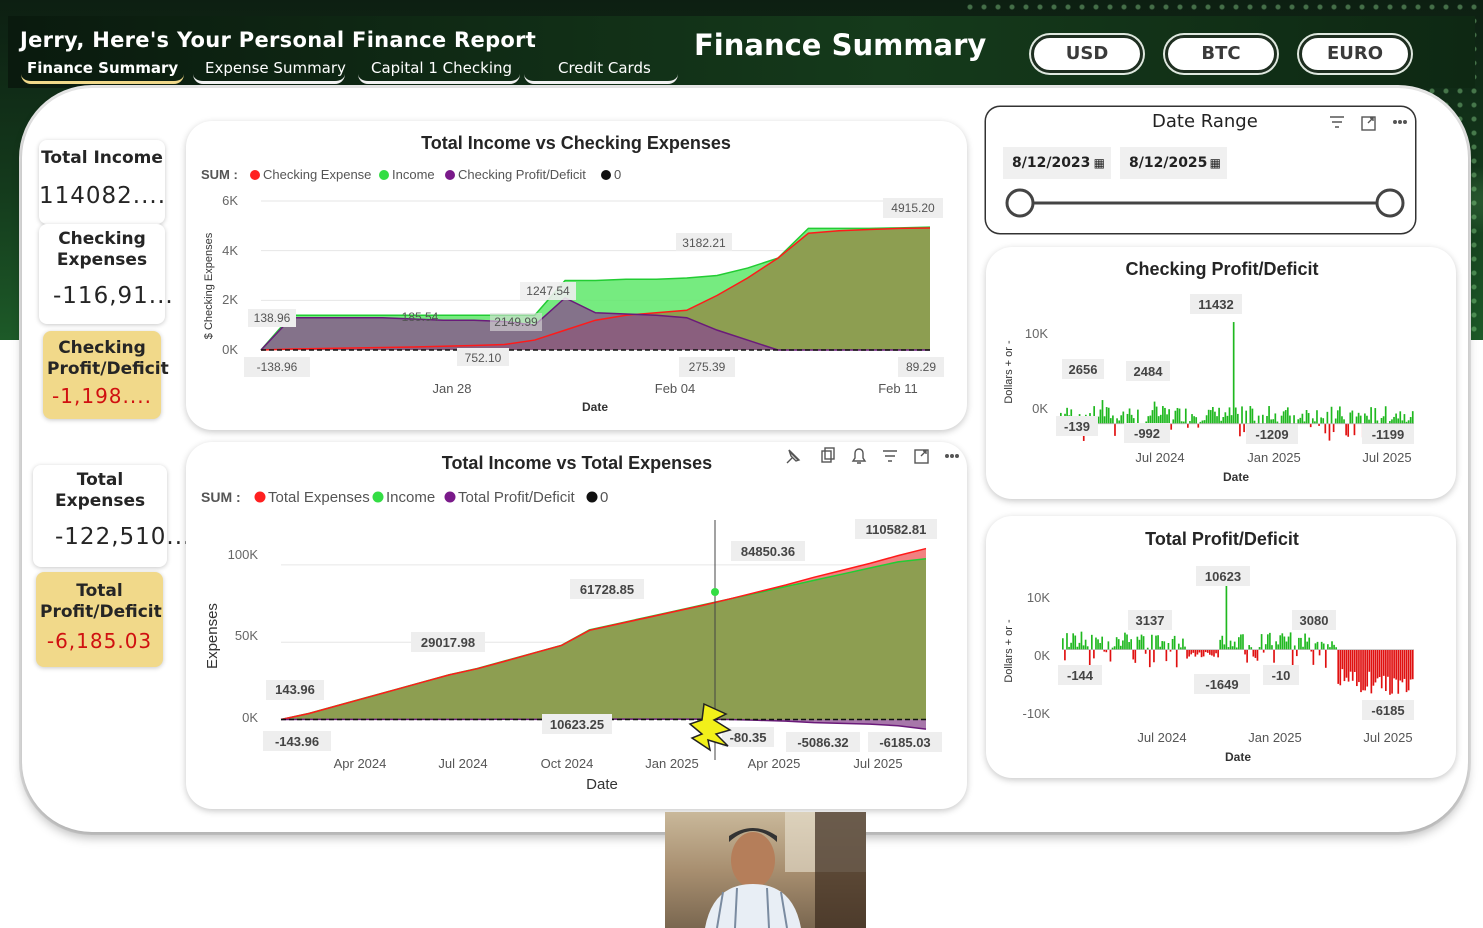 Image resolution: width=1483 pixels, height=928 pixels. I want to click on webcam-overlay, so click(765, 870).